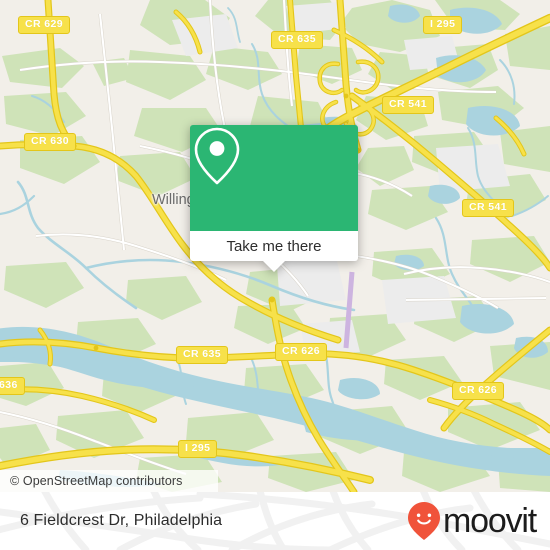 This screenshot has height=550, width=550. I want to click on road-shield-cr-626-west: CR 626, so click(301, 352).